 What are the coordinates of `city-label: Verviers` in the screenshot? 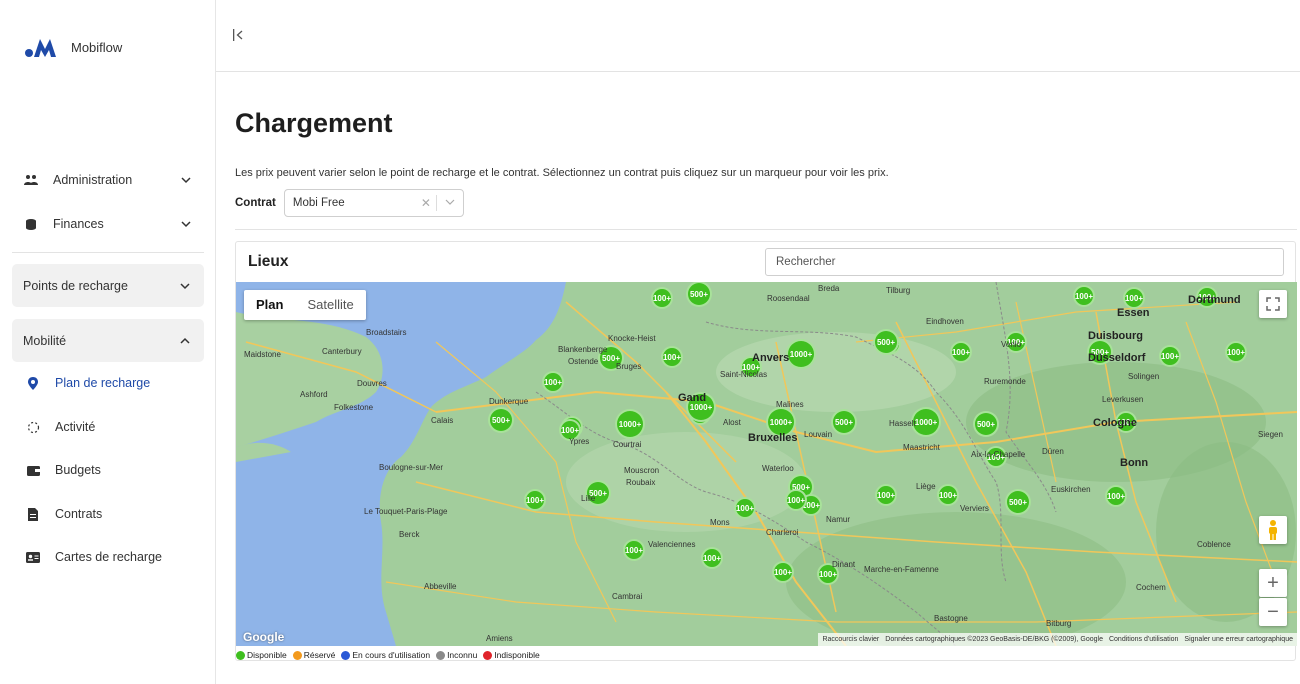 It's located at (974, 508).